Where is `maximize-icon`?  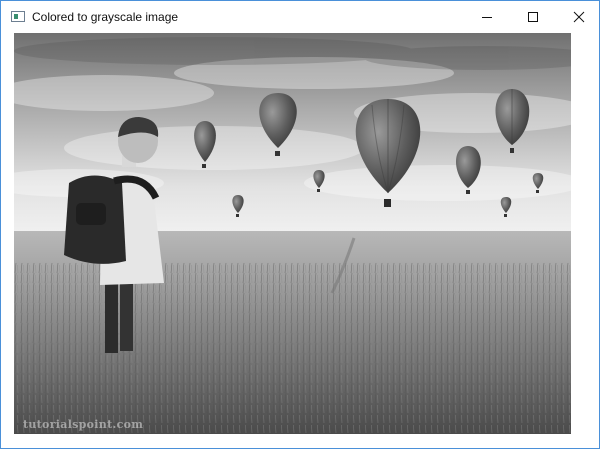 maximize-icon is located at coordinates (533, 17).